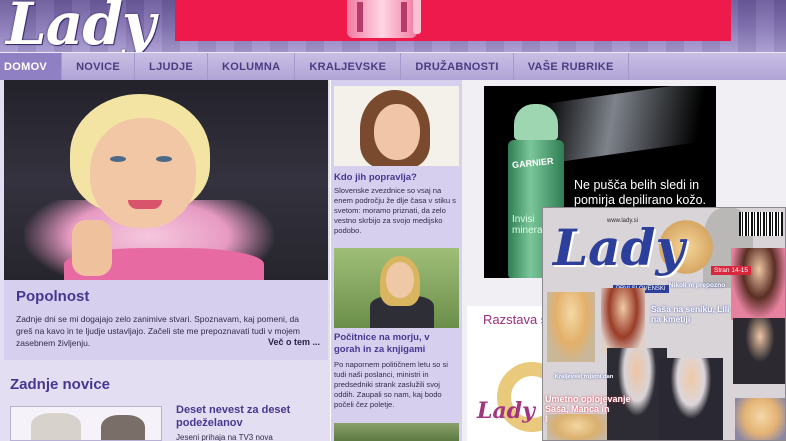 This screenshot has height=441, width=786. Describe the element at coordinates (395, 178) in the screenshot. I see `sidebar-article-title: Kdo jih popravlja?` at that location.